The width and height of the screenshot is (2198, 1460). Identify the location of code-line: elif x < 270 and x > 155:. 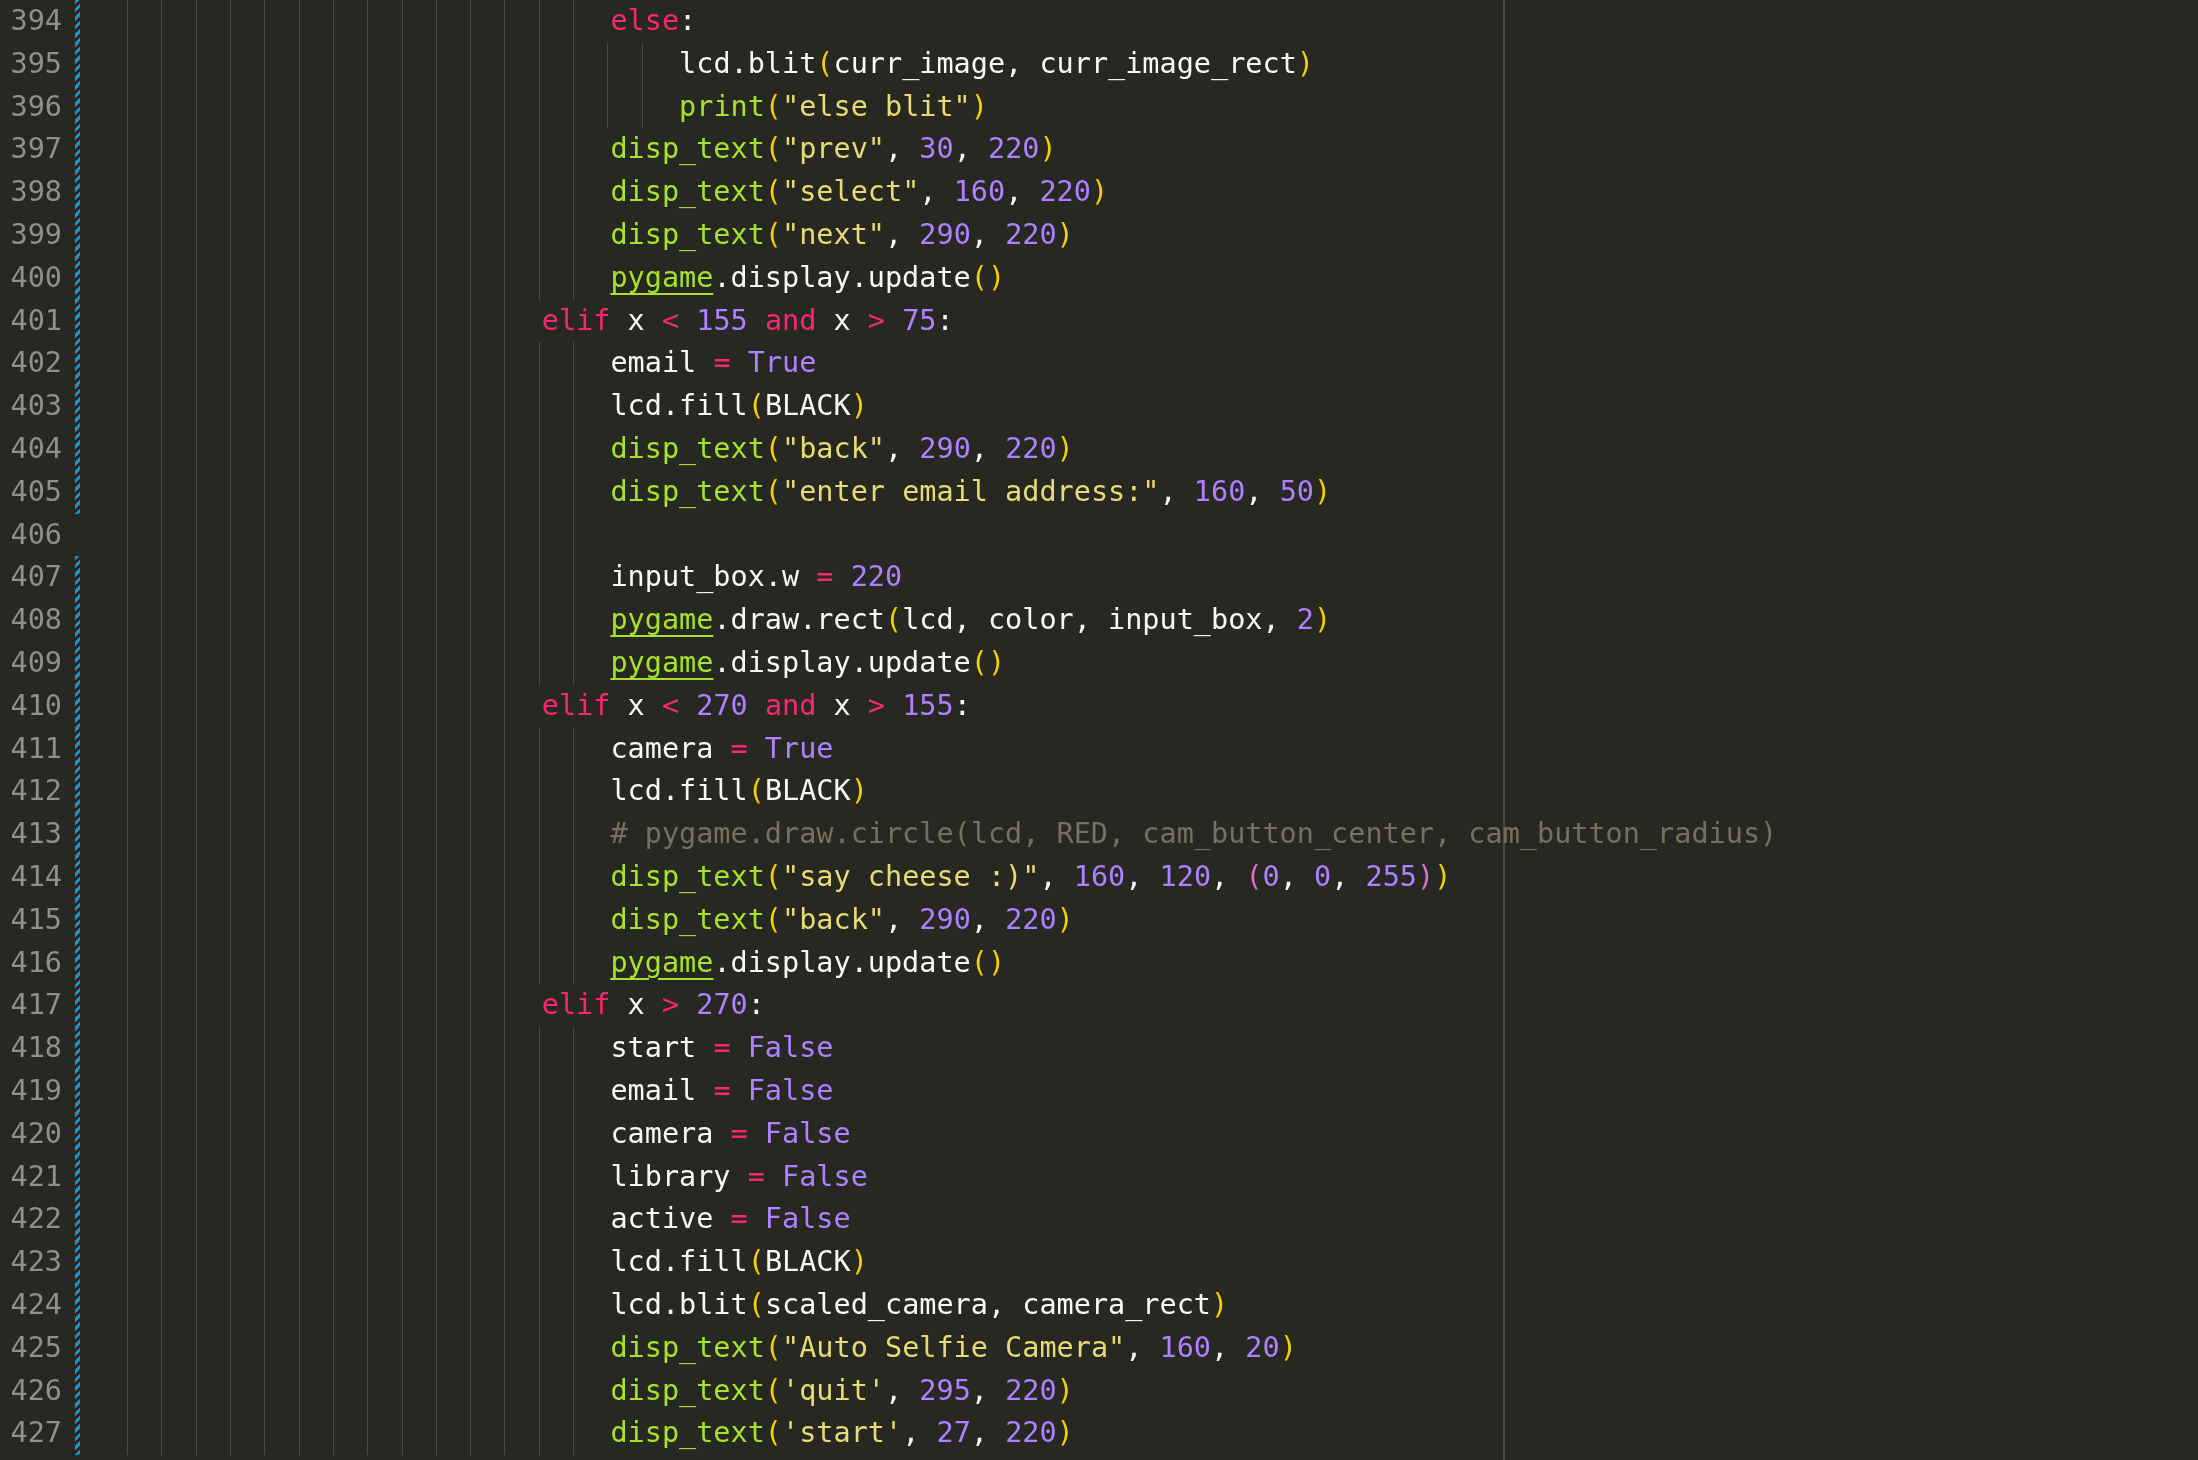
(756, 705).